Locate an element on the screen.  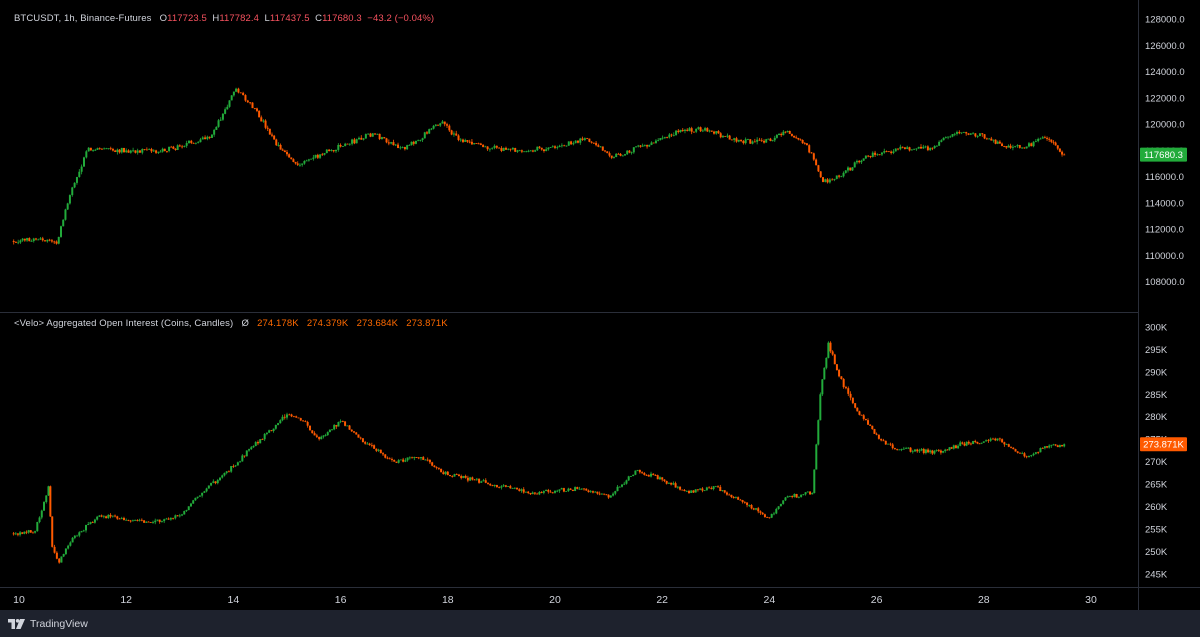
time-tick-label: 10 is located at coordinates (19, 600).